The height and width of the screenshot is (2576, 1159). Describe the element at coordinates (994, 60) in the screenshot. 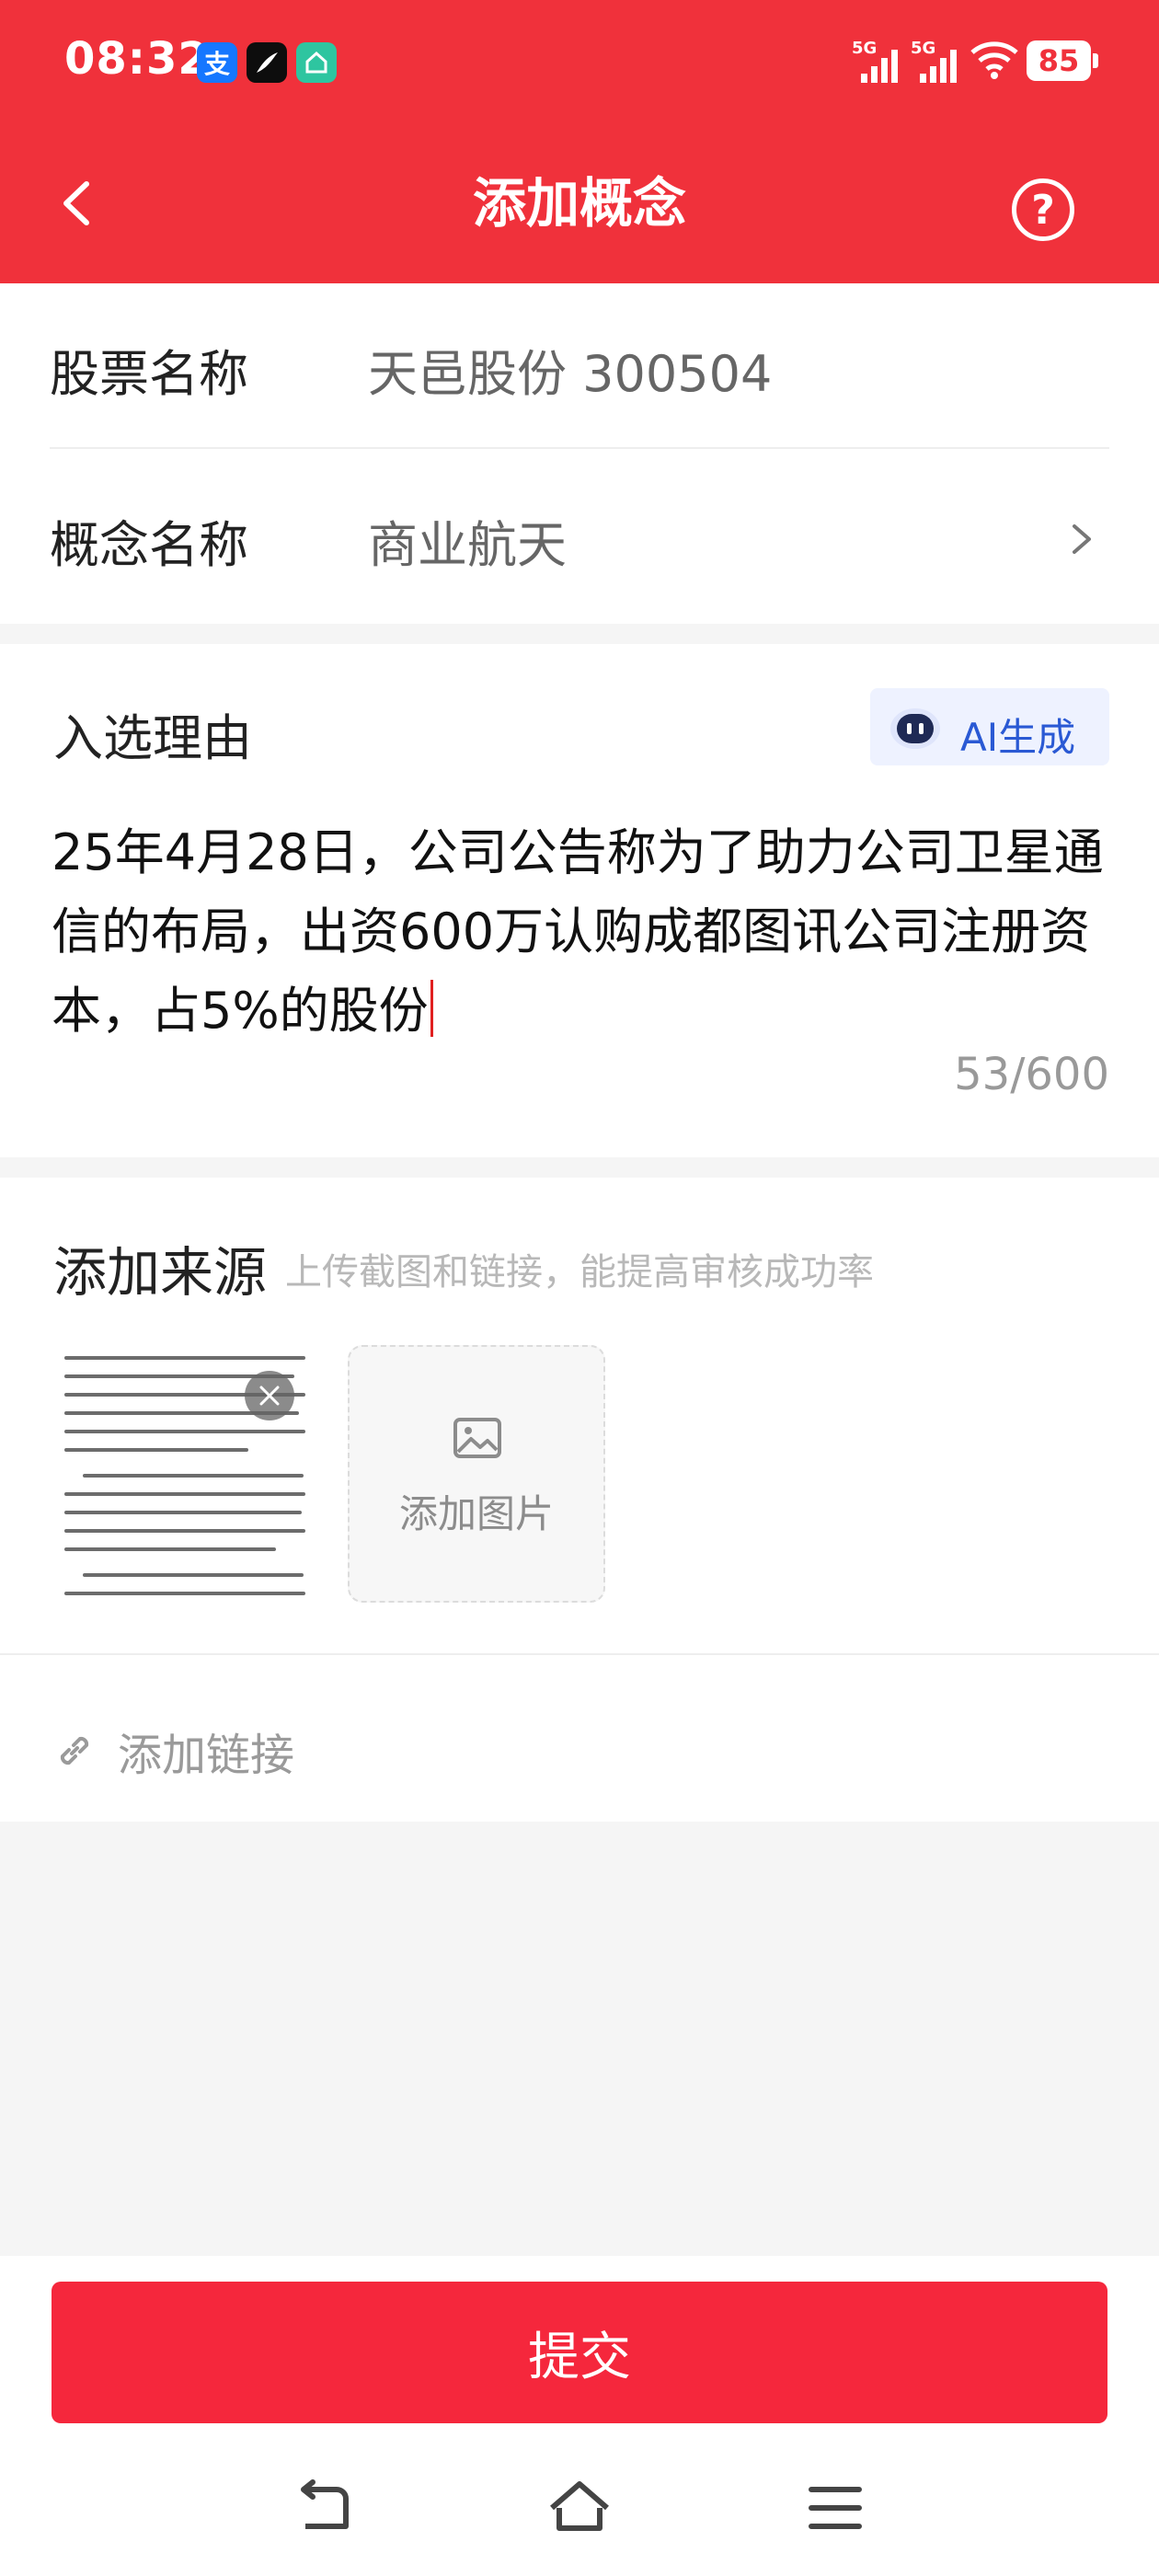

I see `wifi-icon` at that location.